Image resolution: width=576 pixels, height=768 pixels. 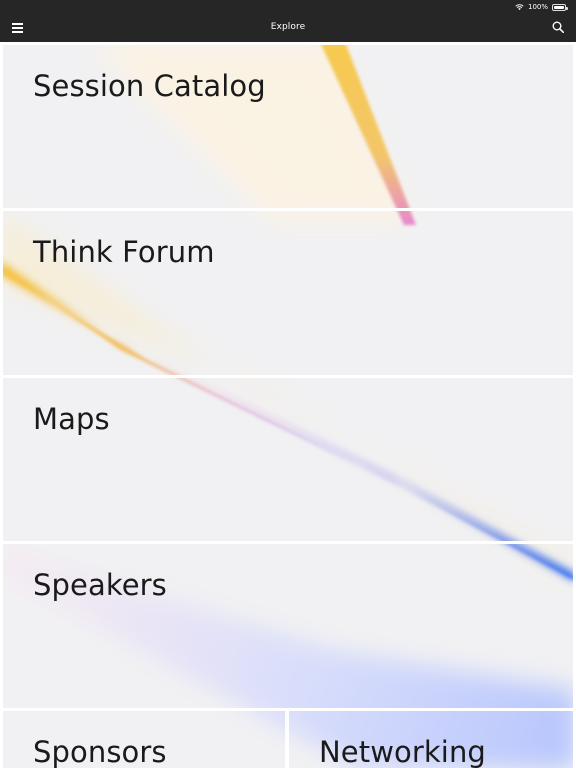 What do you see at coordinates (288, 7) in the screenshot?
I see `status-bar: 100%` at bounding box center [288, 7].